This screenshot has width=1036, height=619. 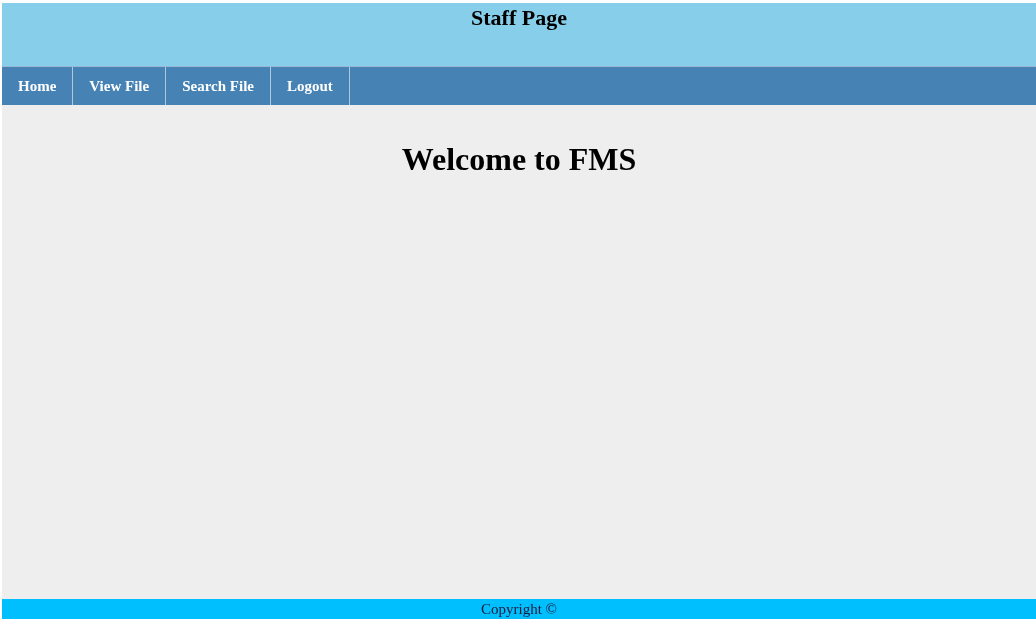 I want to click on page-title: Staff Page, so click(x=519, y=17).